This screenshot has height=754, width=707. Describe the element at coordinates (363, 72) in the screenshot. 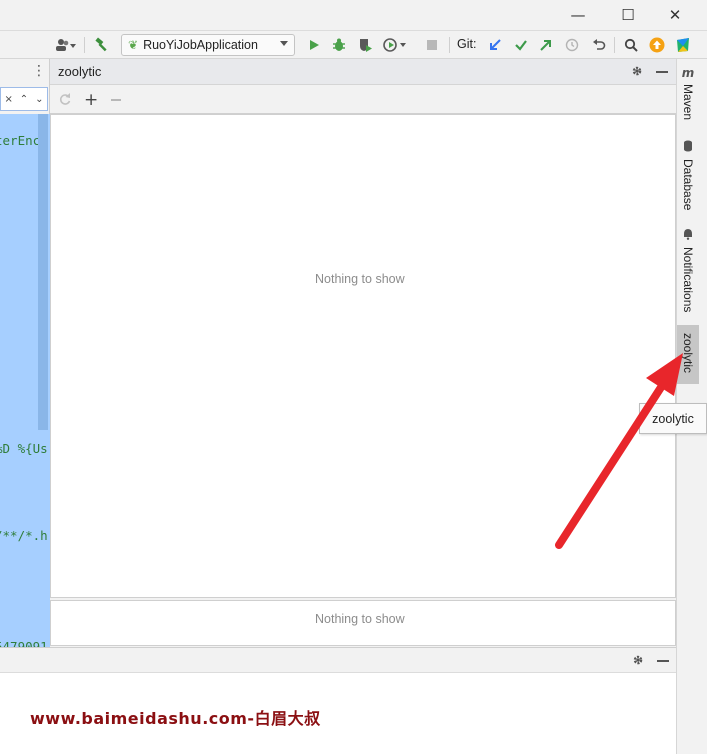

I see `tool-window-header: zoolytic` at that location.